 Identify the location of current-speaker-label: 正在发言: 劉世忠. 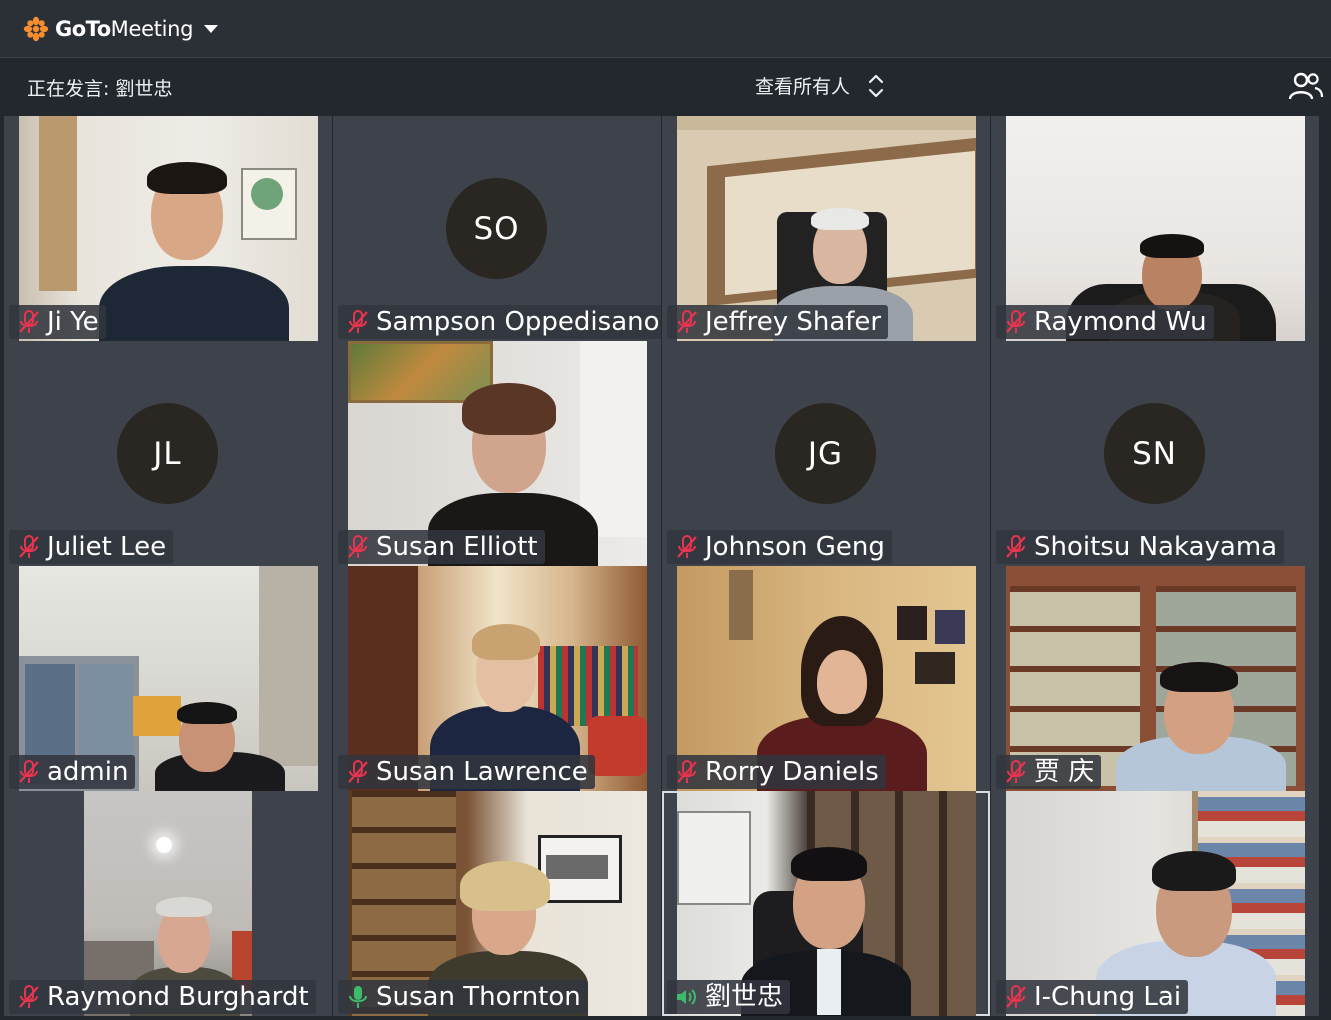
(100, 89).